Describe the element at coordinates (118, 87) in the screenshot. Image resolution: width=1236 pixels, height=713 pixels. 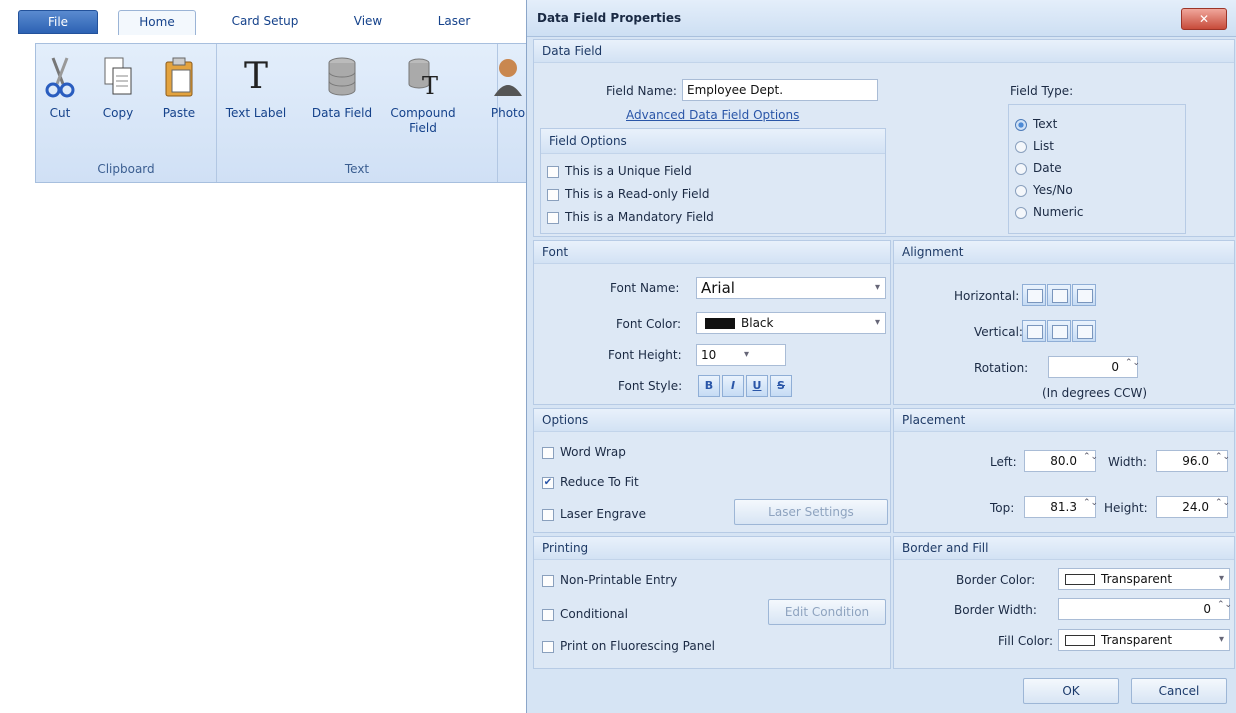
I see `copy-button: Copy` at that location.